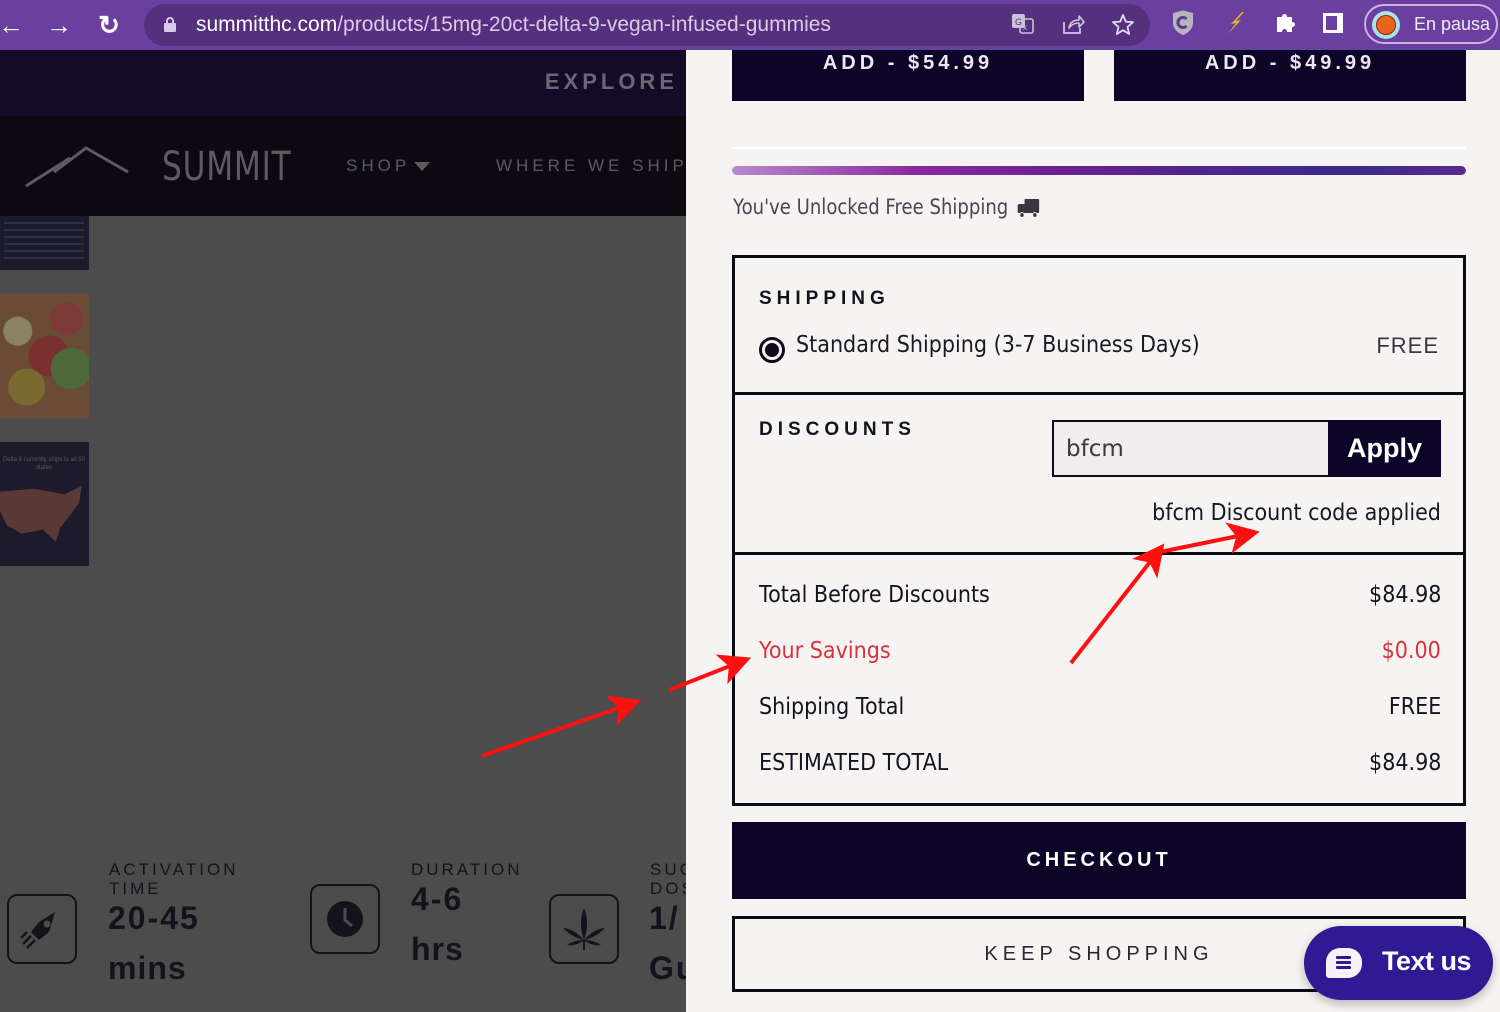 Image resolution: width=1500 pixels, height=1012 pixels. What do you see at coordinates (998, 345) in the screenshot?
I see `shipping-option-label: Standard Shipping (3-7 Business Days)` at bounding box center [998, 345].